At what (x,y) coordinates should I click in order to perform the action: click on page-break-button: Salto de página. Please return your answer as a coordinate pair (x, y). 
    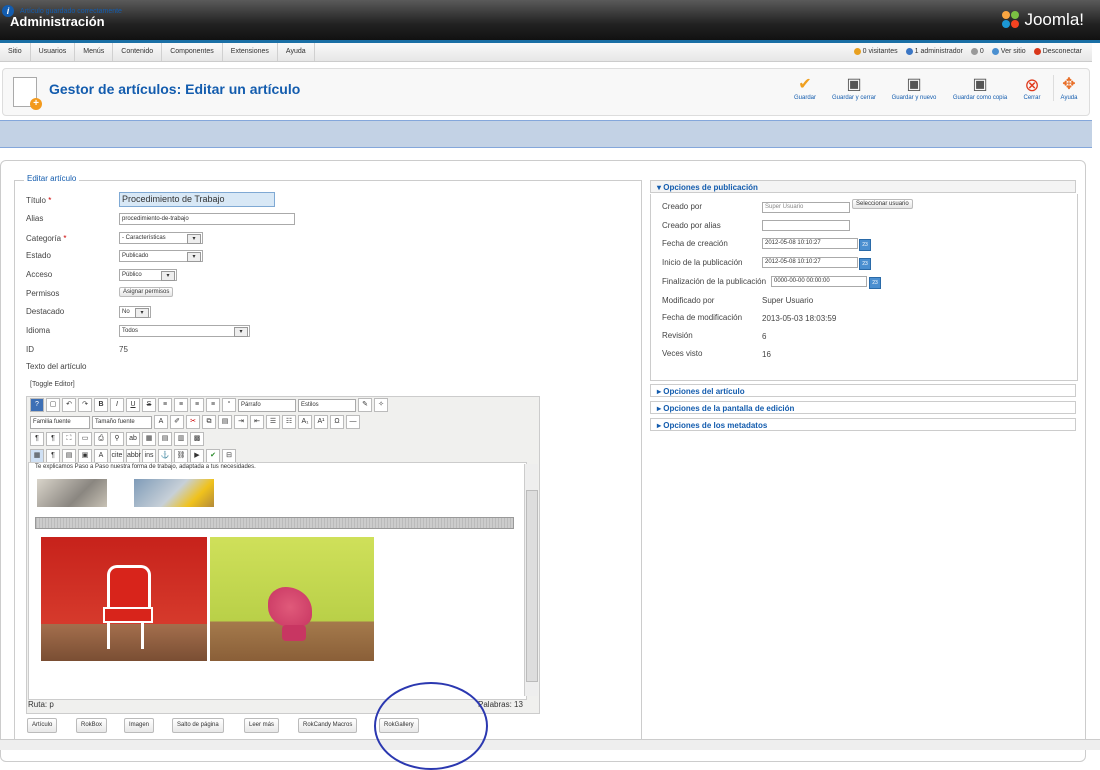
    Looking at the image, I should click on (198, 725).